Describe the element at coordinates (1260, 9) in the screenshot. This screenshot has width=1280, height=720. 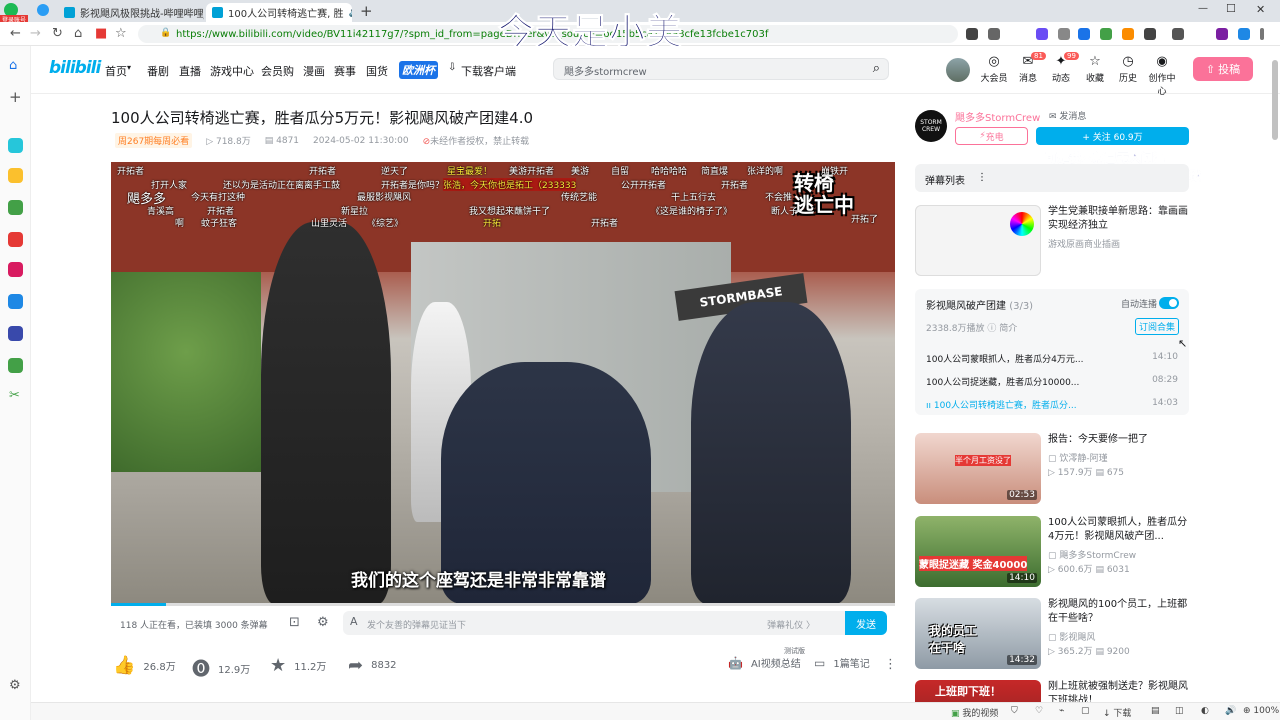
I see `window-close-button: ✕` at that location.